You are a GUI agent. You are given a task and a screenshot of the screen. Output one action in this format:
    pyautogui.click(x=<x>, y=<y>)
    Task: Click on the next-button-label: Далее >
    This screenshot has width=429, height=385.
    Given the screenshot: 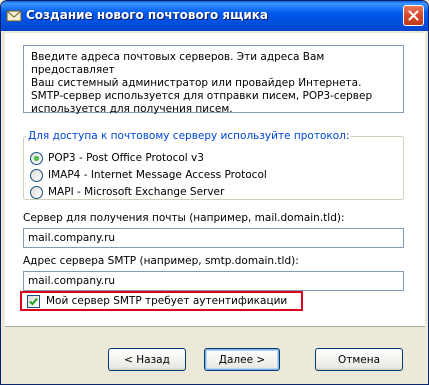 What is the action you would take?
    pyautogui.click(x=242, y=359)
    